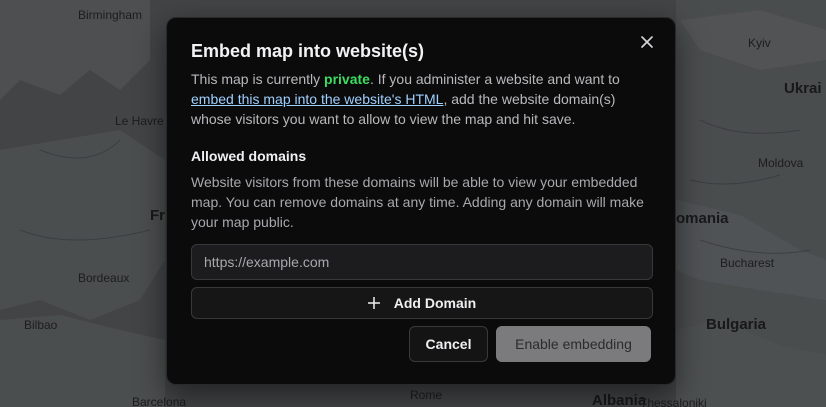 This screenshot has height=407, width=826. I want to click on close-icon, so click(647, 42).